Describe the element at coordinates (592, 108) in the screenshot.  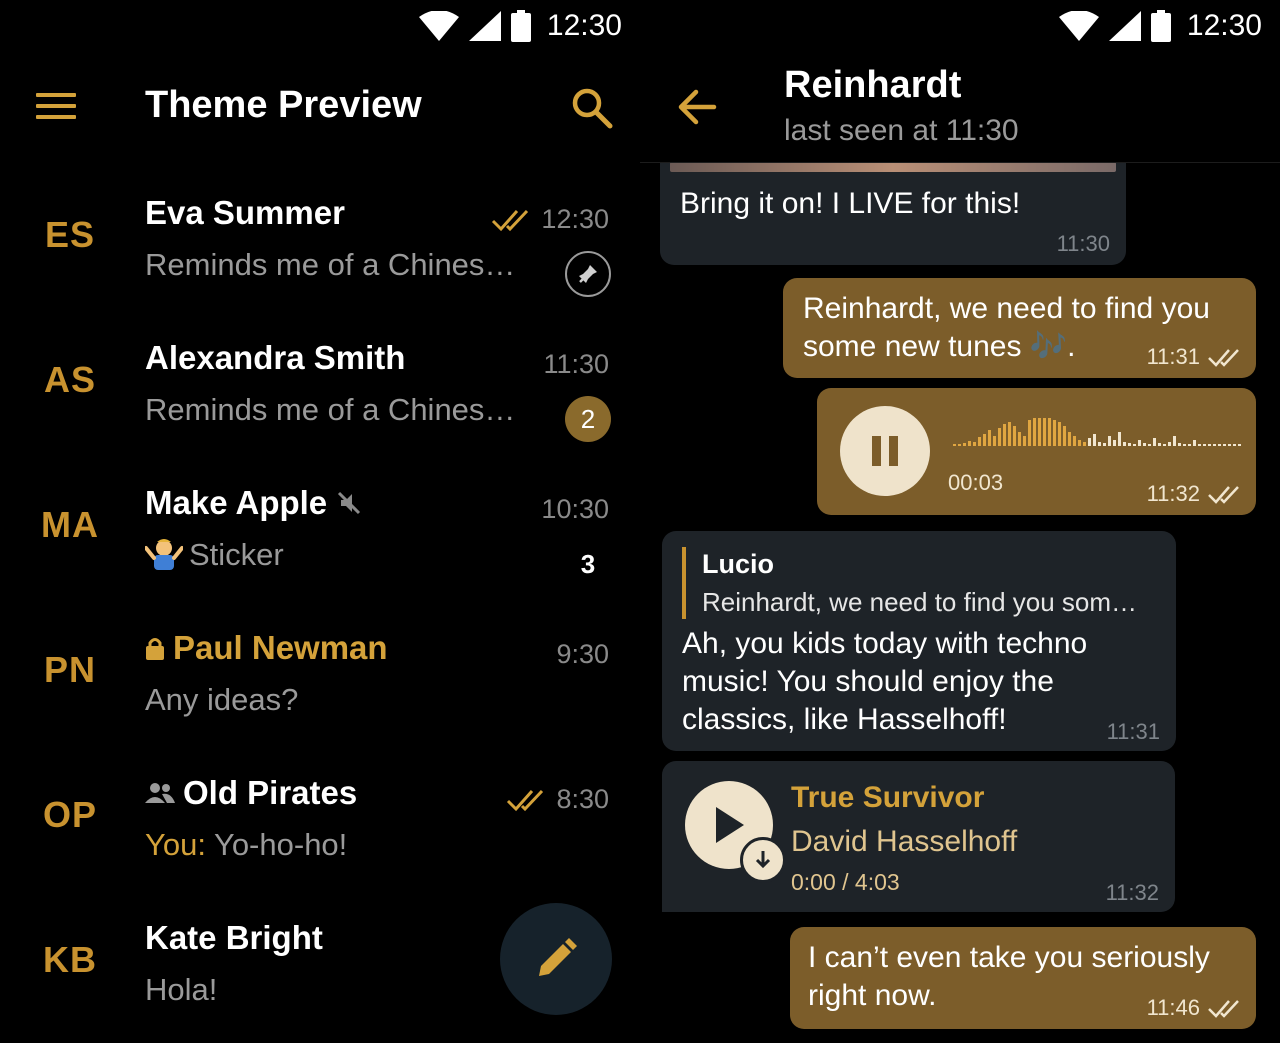
I see `search-icon` at that location.